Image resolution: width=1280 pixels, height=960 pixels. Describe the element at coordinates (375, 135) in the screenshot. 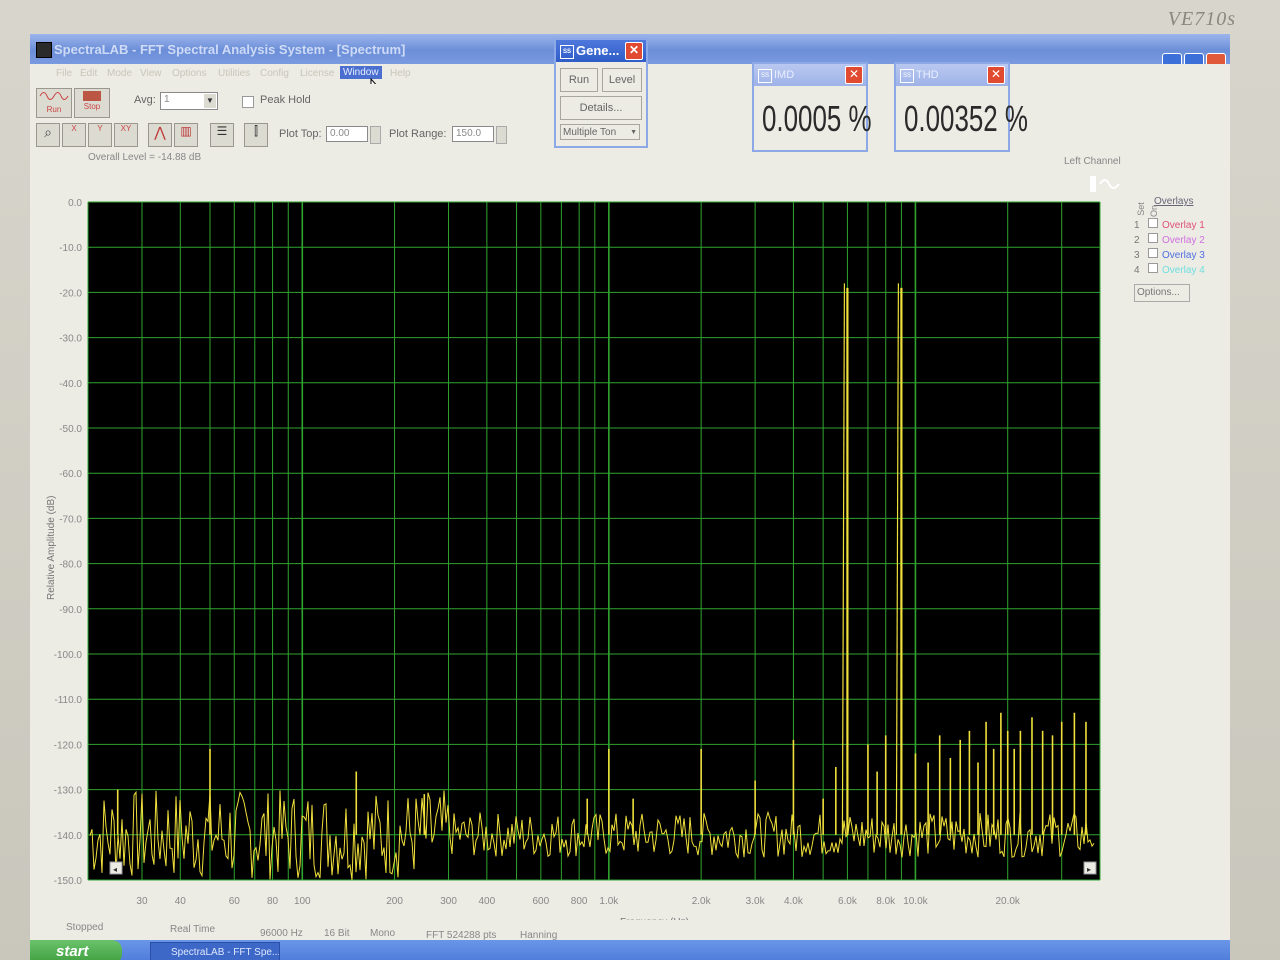

I see `plot-top-spinner` at that location.